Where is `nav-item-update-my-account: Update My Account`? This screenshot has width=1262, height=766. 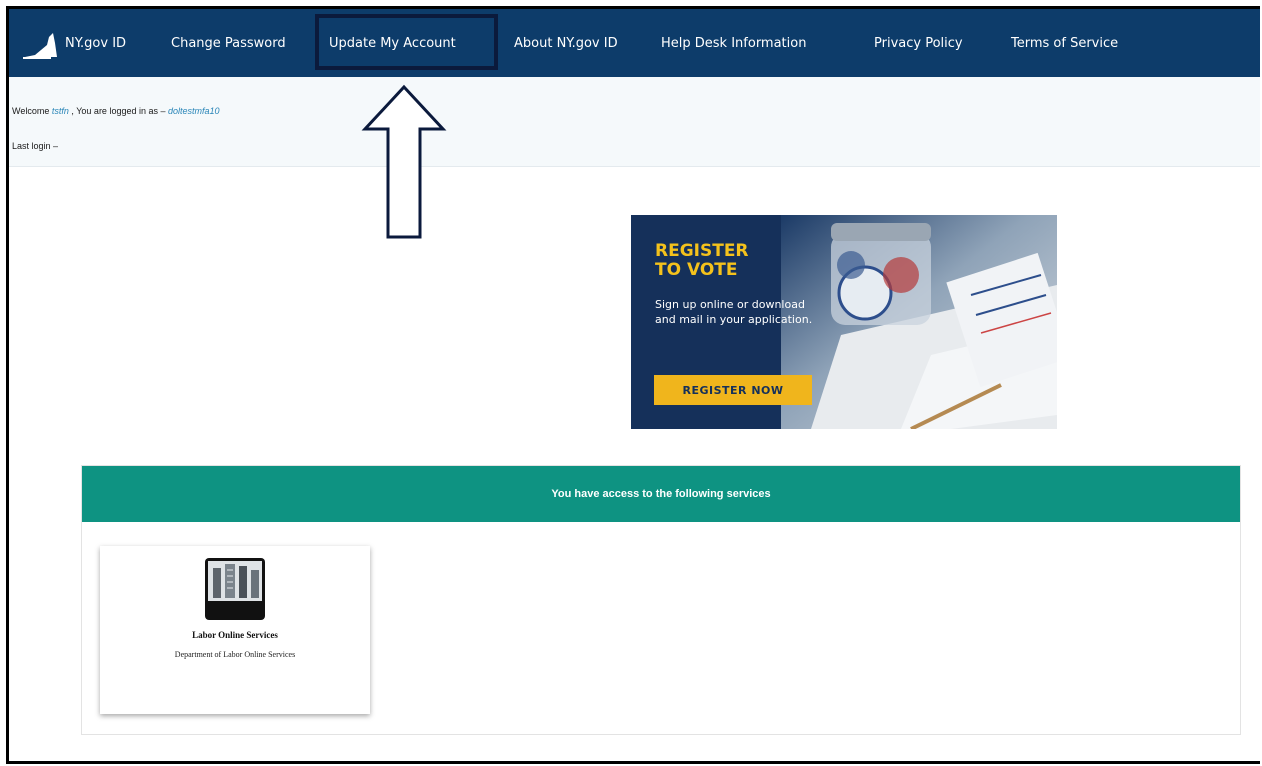
nav-item-update-my-account: Update My Account is located at coordinates (392, 43).